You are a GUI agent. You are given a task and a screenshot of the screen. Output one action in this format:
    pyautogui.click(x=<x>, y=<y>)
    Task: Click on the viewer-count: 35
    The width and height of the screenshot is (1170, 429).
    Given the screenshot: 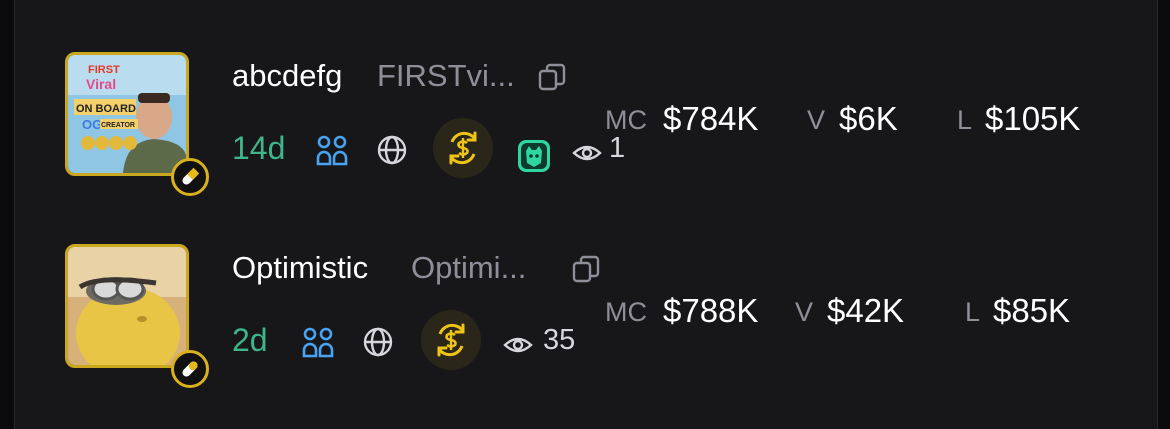 What is the action you would take?
    pyautogui.click(x=559, y=340)
    